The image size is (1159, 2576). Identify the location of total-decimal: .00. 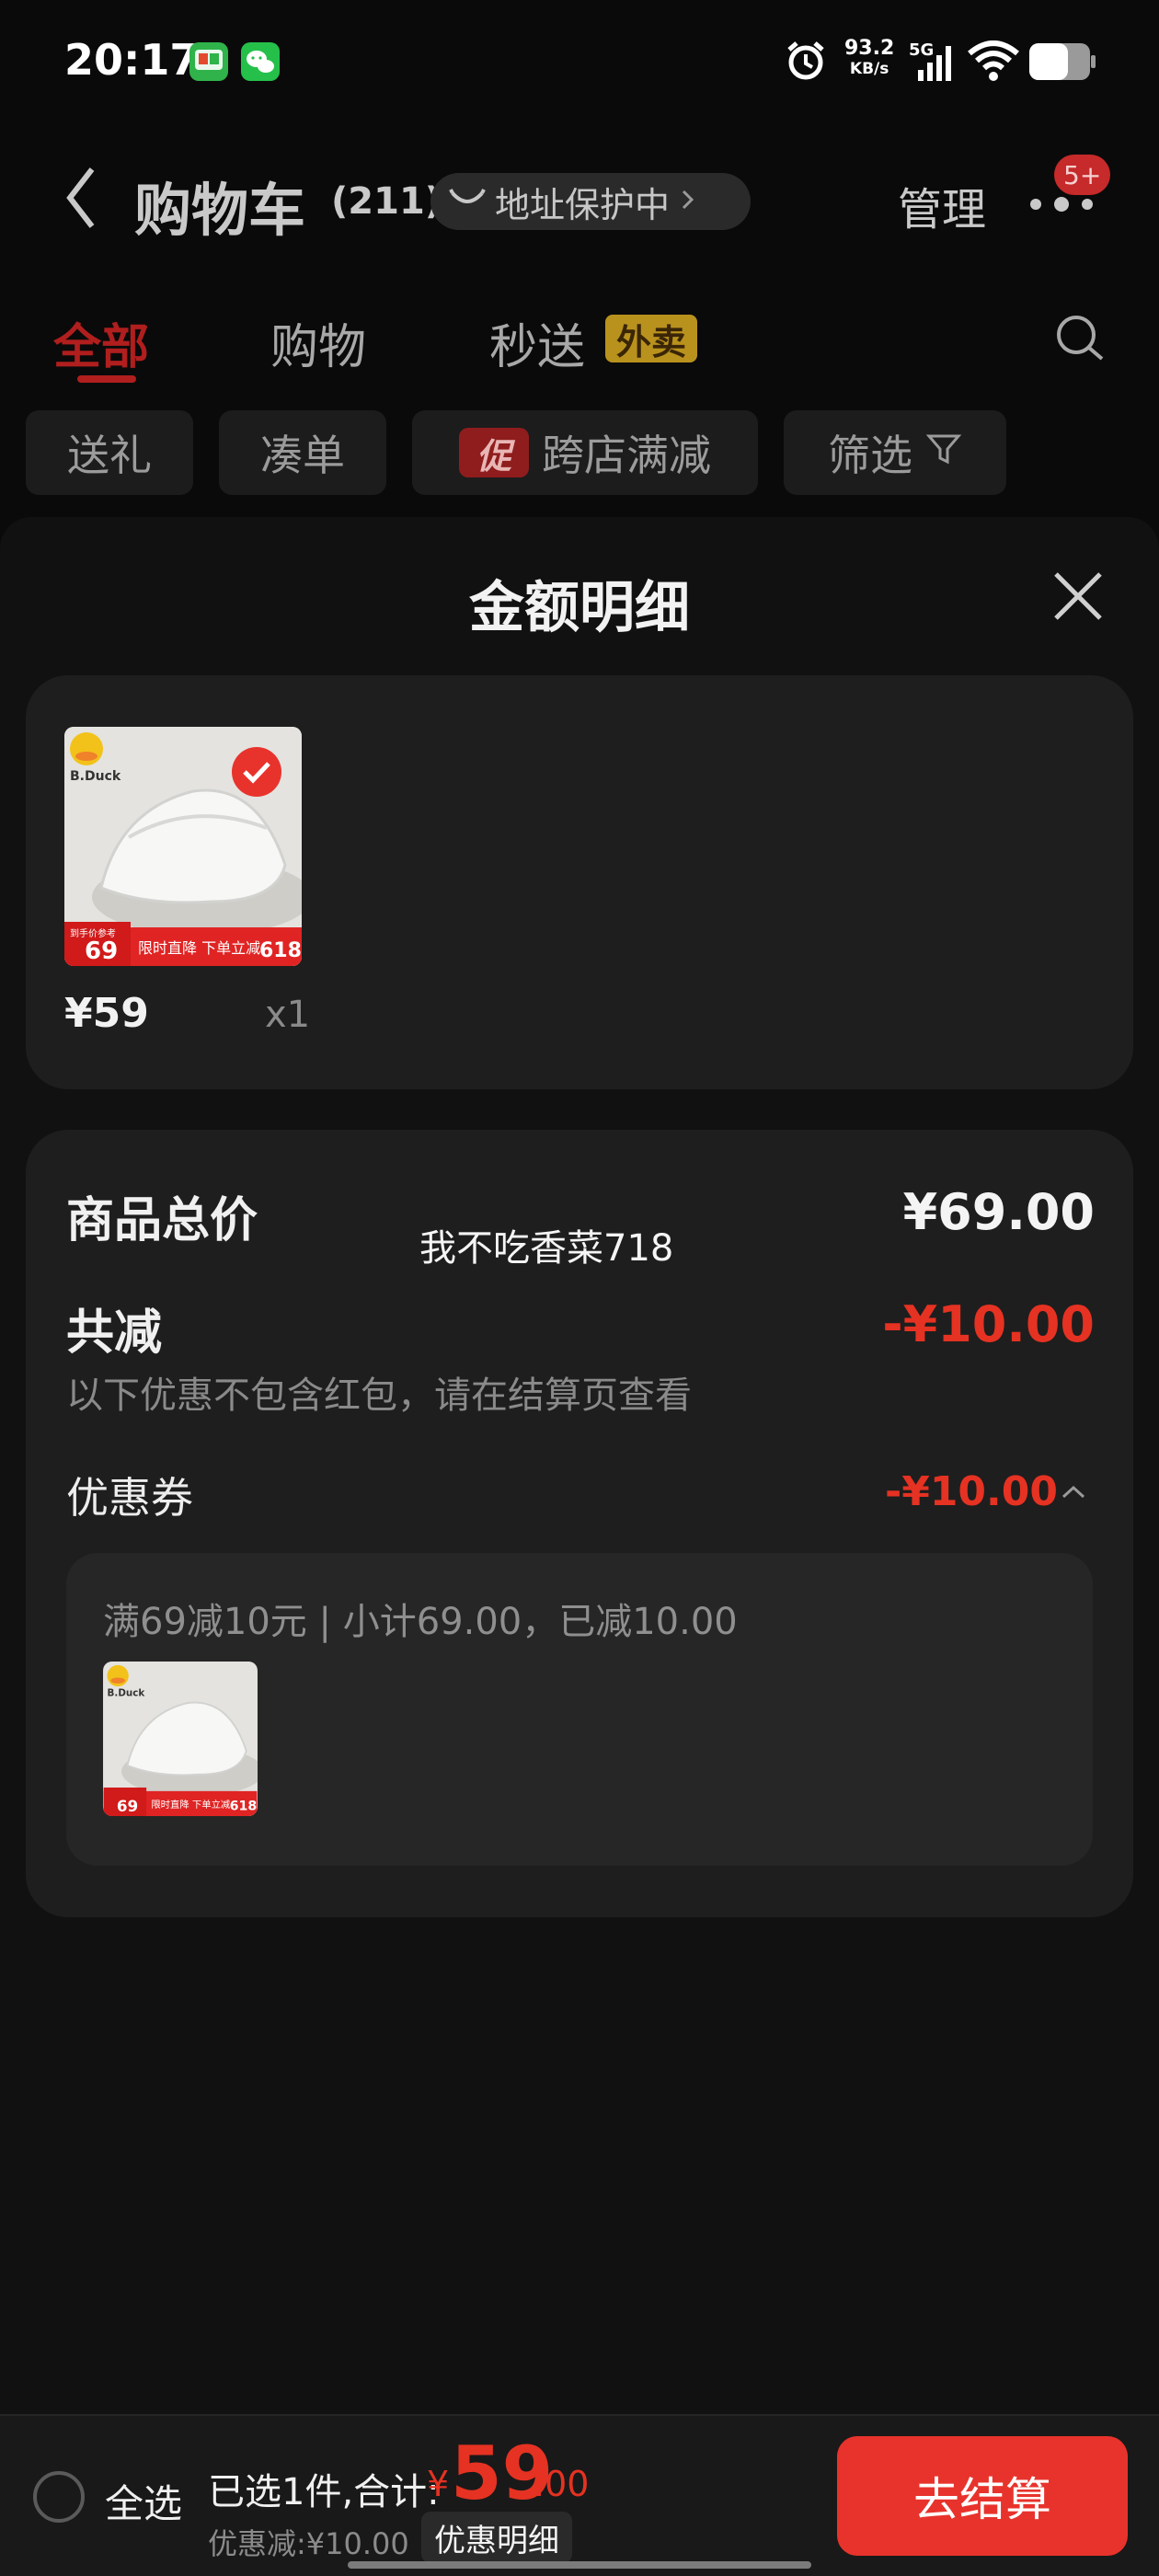
(562, 2484).